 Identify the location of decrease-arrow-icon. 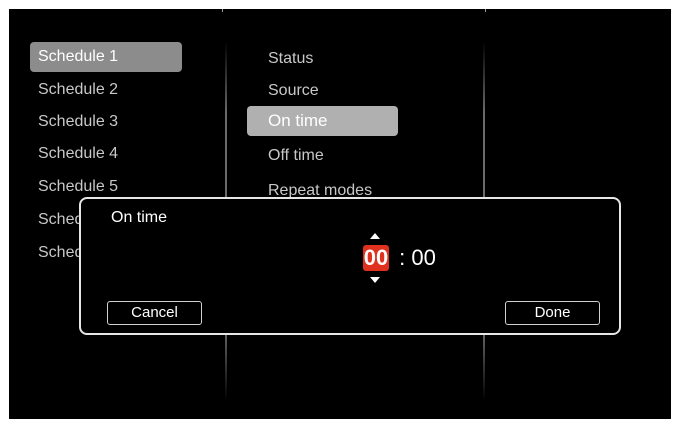
(375, 280).